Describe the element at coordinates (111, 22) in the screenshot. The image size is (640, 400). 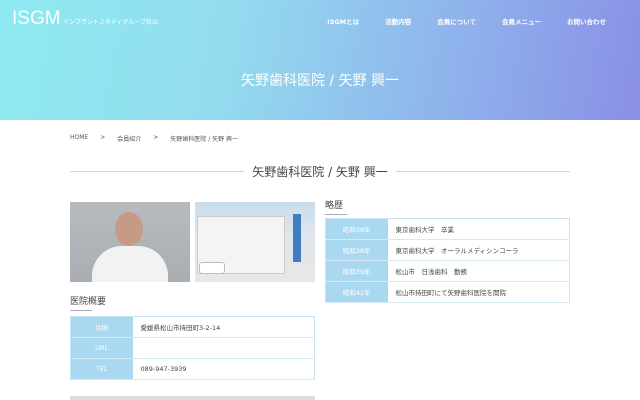
I see `logo-subtitle: インプラントスタディグループ松山` at that location.